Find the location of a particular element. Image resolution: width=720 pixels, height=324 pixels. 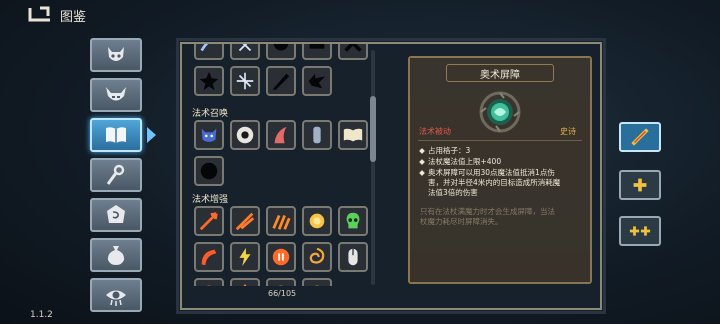

demon-face-icon is located at coordinates (116, 54).